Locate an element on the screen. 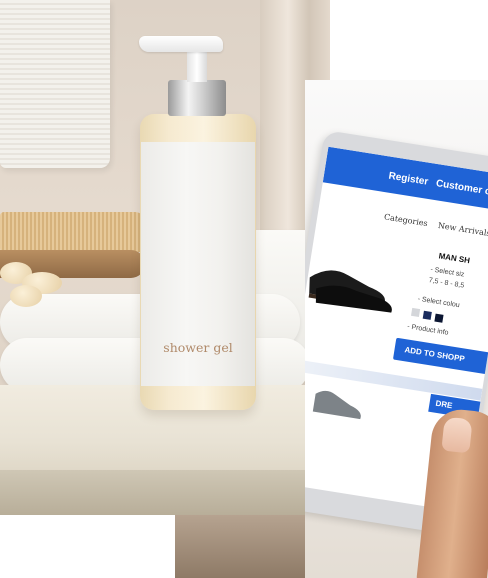 This screenshot has height=578, width=488. customer-care-link: Customer ca is located at coordinates (461, 188).